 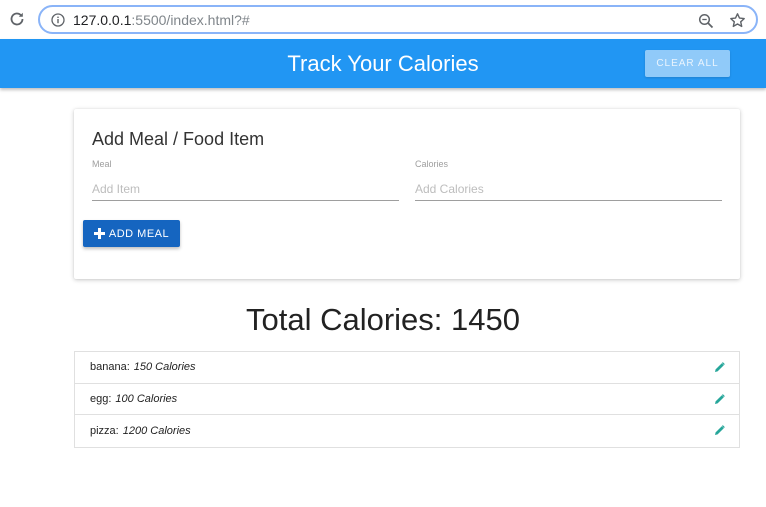 I want to click on browser-toolbar: 127.0.0.1:5500/index.html?#, so click(x=383, y=19).